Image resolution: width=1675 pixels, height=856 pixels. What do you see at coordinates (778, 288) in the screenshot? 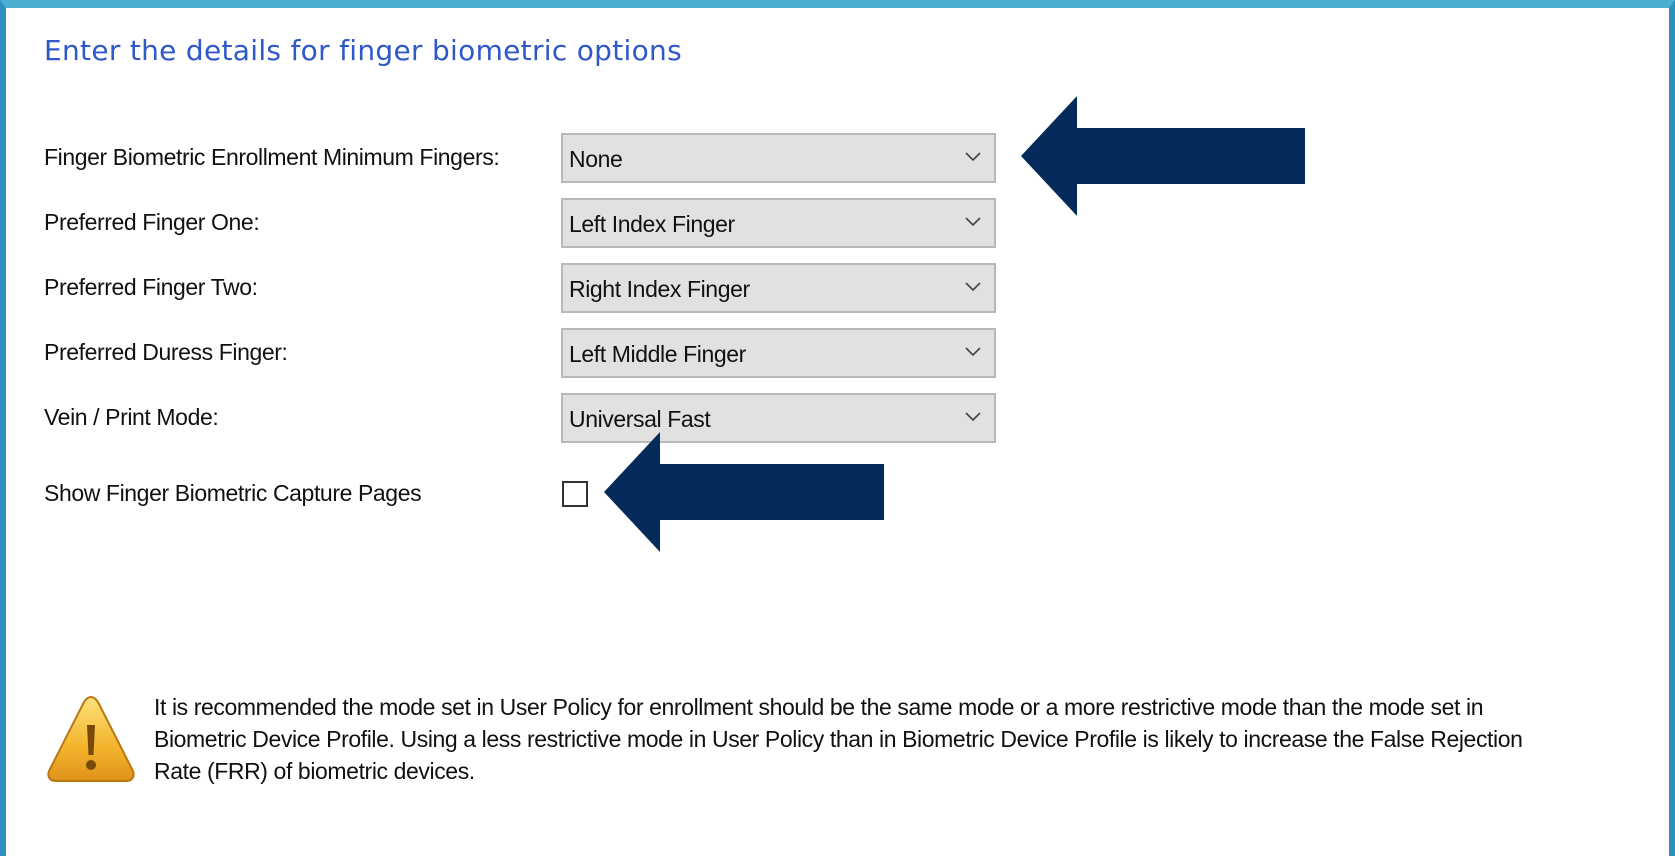
I see `preferred-finger-two-select: Right Index Finger` at bounding box center [778, 288].